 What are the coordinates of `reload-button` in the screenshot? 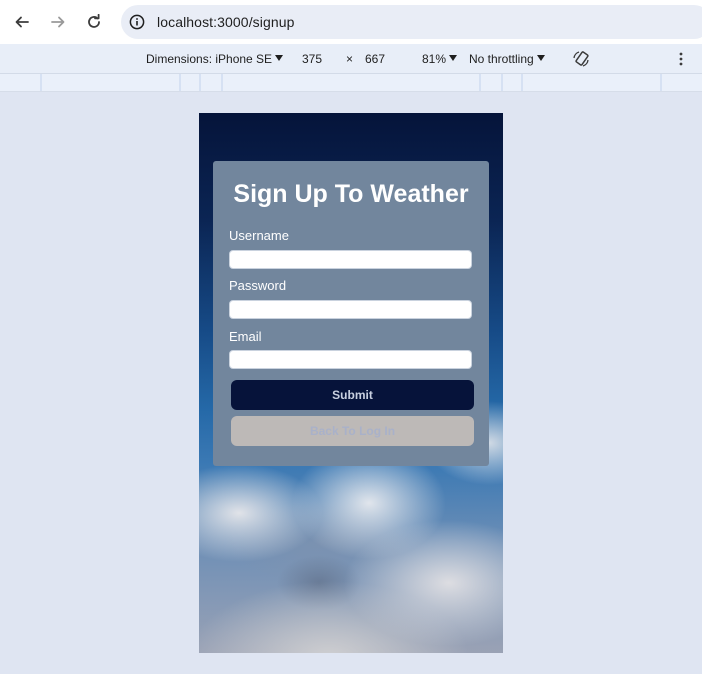 It's located at (94, 22).